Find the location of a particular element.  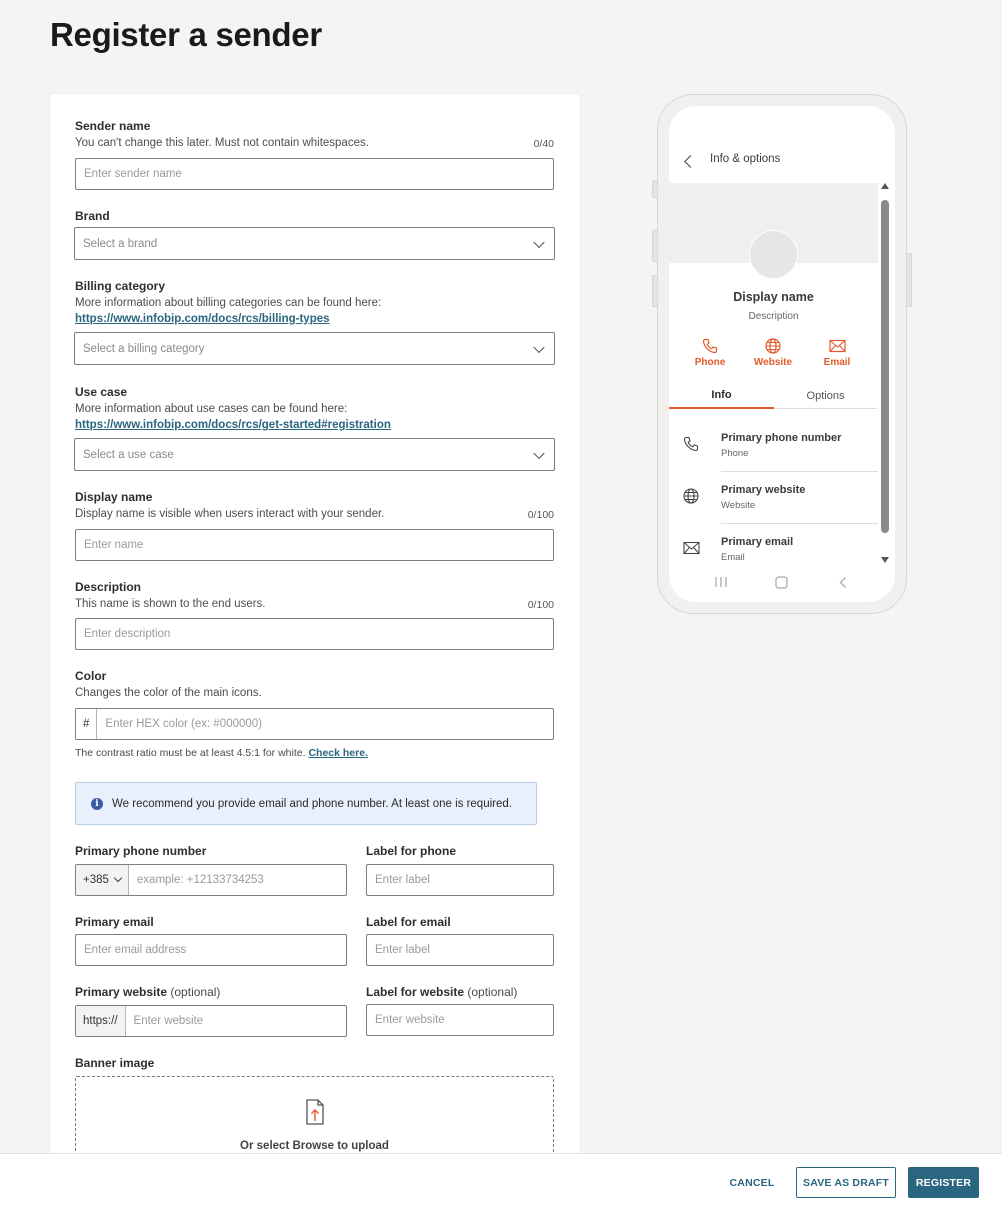

preview-action-label: Phone is located at coordinates (710, 362).